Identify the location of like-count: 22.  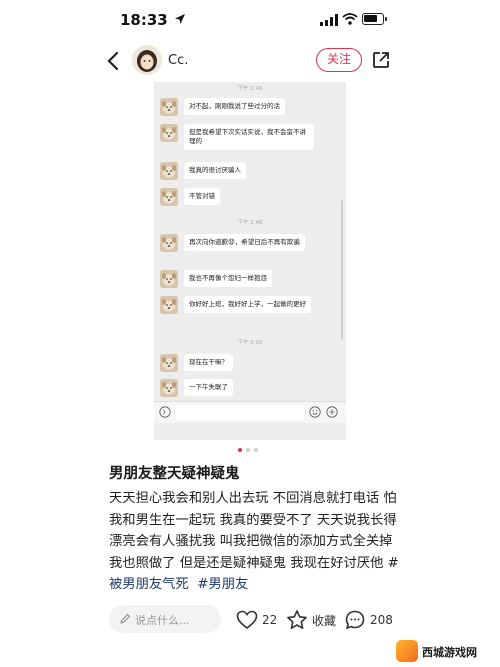
(270, 620).